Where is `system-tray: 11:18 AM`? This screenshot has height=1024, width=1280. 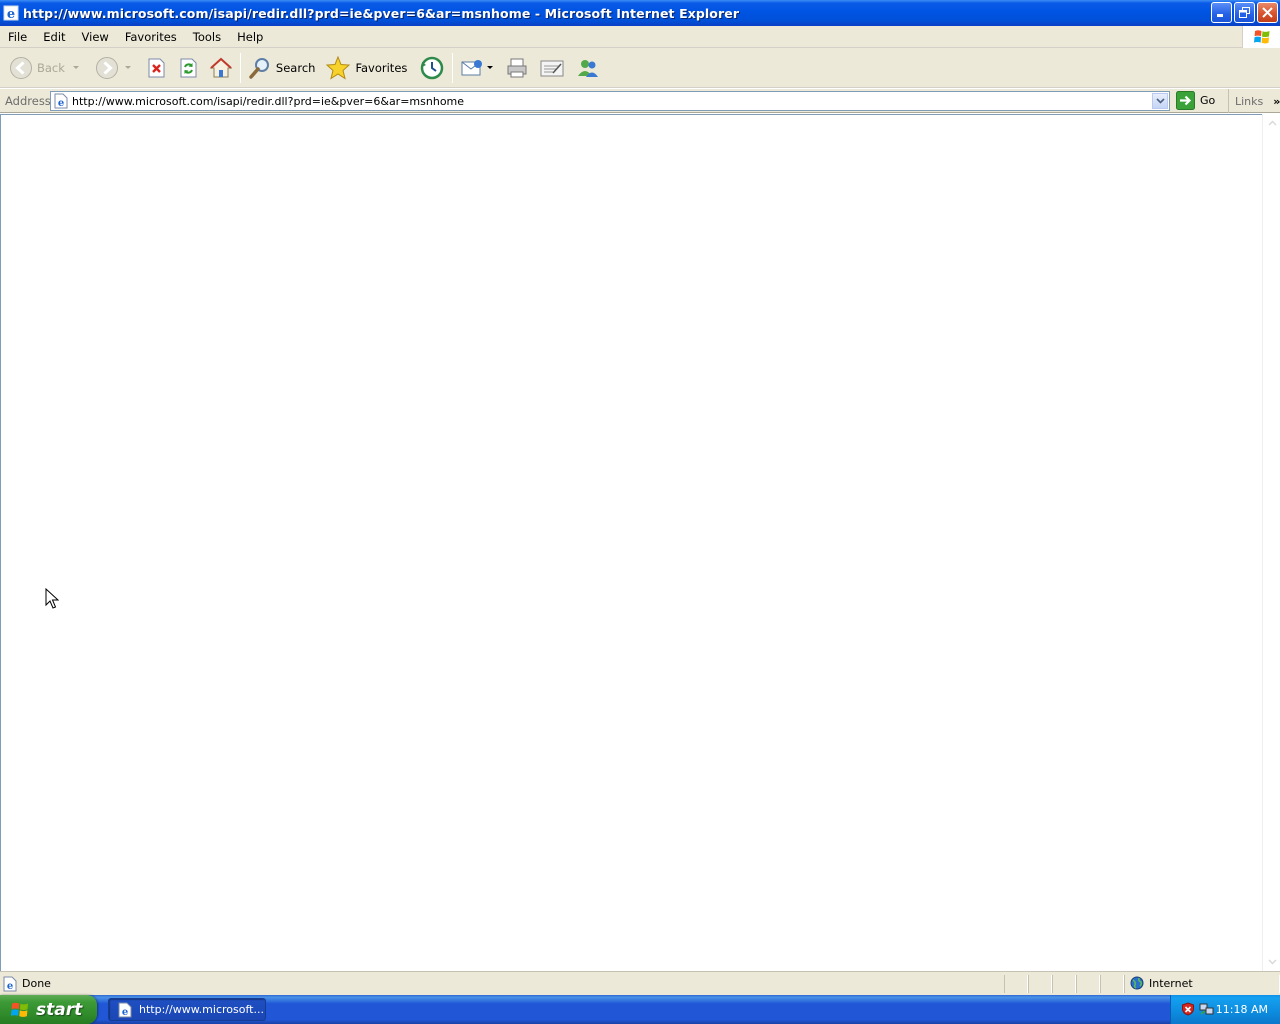
system-tray: 11:18 AM is located at coordinates (1225, 1009).